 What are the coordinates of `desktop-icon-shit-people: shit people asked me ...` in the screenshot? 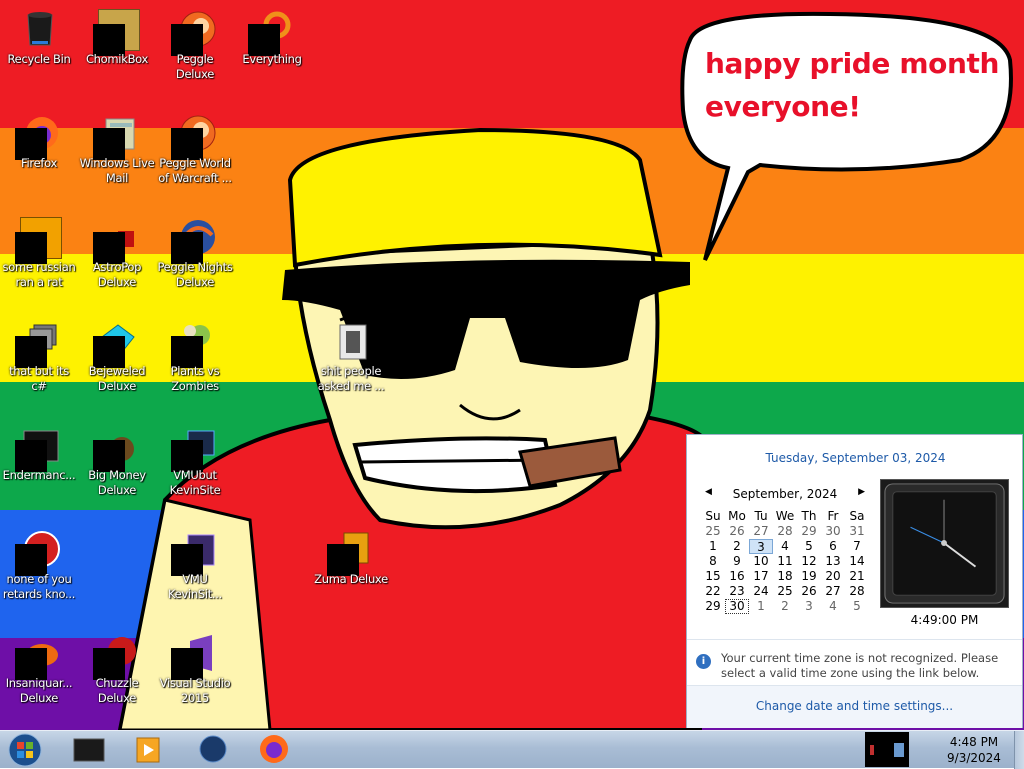 It's located at (351, 364).